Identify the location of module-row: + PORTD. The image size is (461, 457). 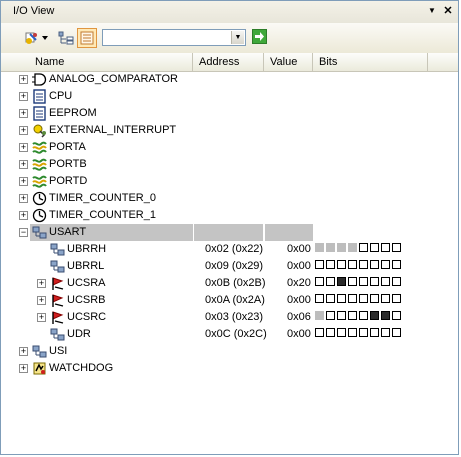
(230, 181).